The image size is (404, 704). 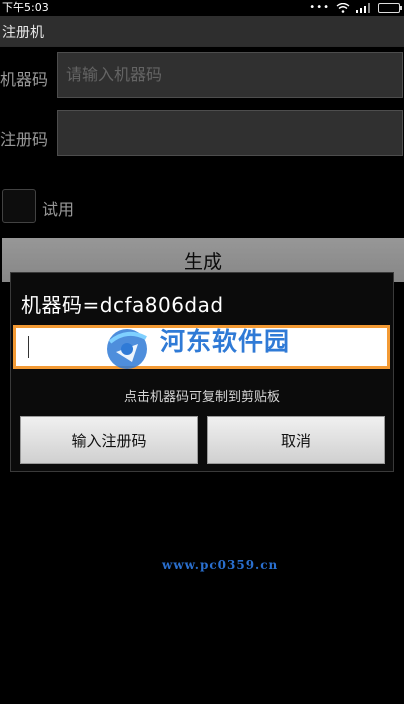 What do you see at coordinates (23, 33) in the screenshot?
I see `app-title: 注册机` at bounding box center [23, 33].